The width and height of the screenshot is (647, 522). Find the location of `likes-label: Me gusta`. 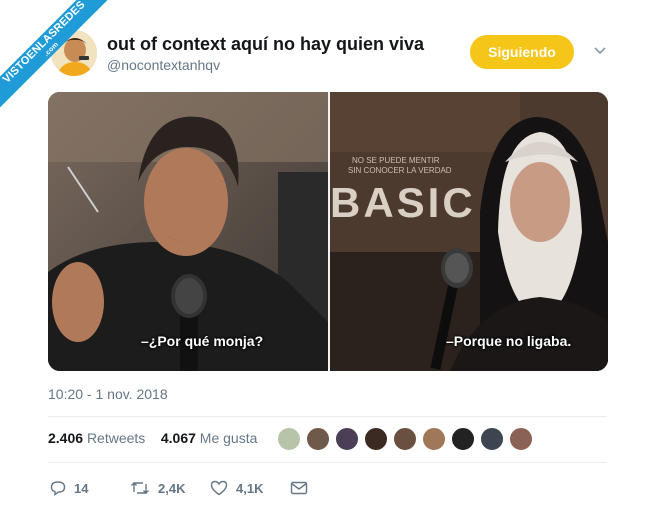

likes-label: Me gusta is located at coordinates (229, 438).